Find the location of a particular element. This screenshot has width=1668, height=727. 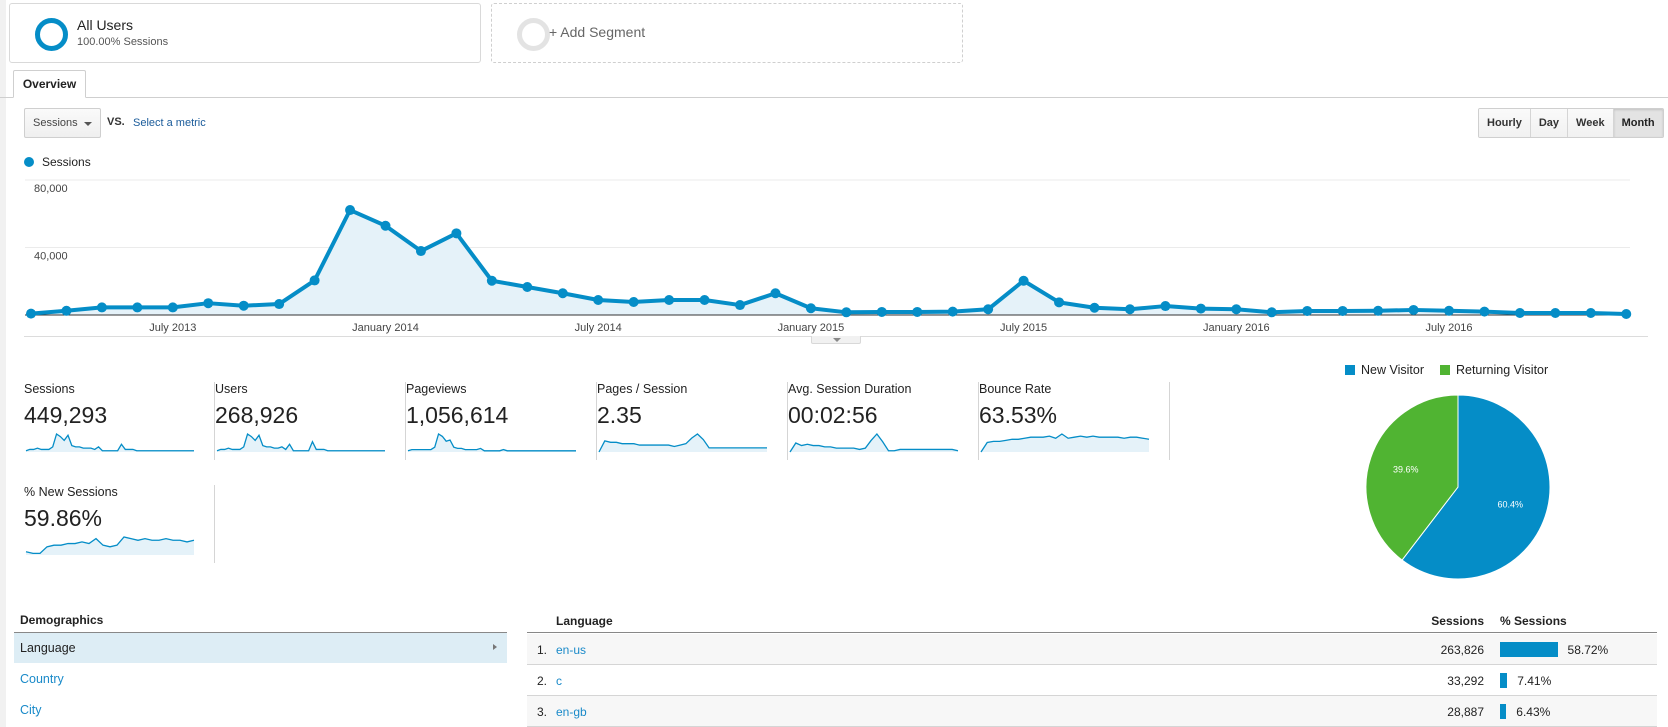

legend-square-returning-icon is located at coordinates (1444, 370).